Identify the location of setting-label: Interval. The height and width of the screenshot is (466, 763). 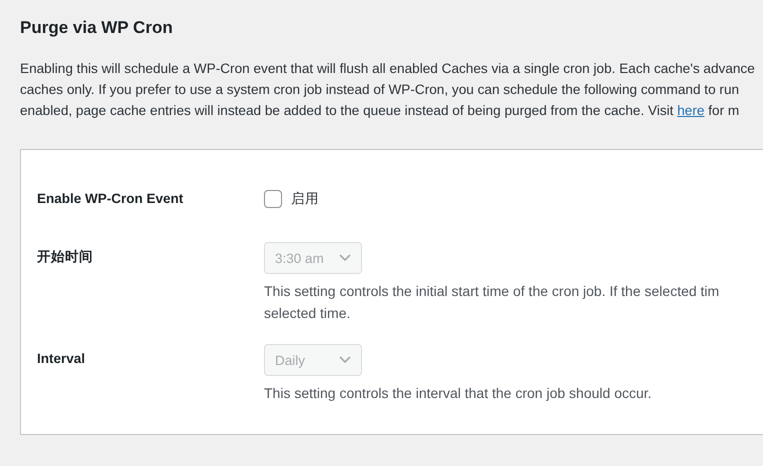
(61, 359).